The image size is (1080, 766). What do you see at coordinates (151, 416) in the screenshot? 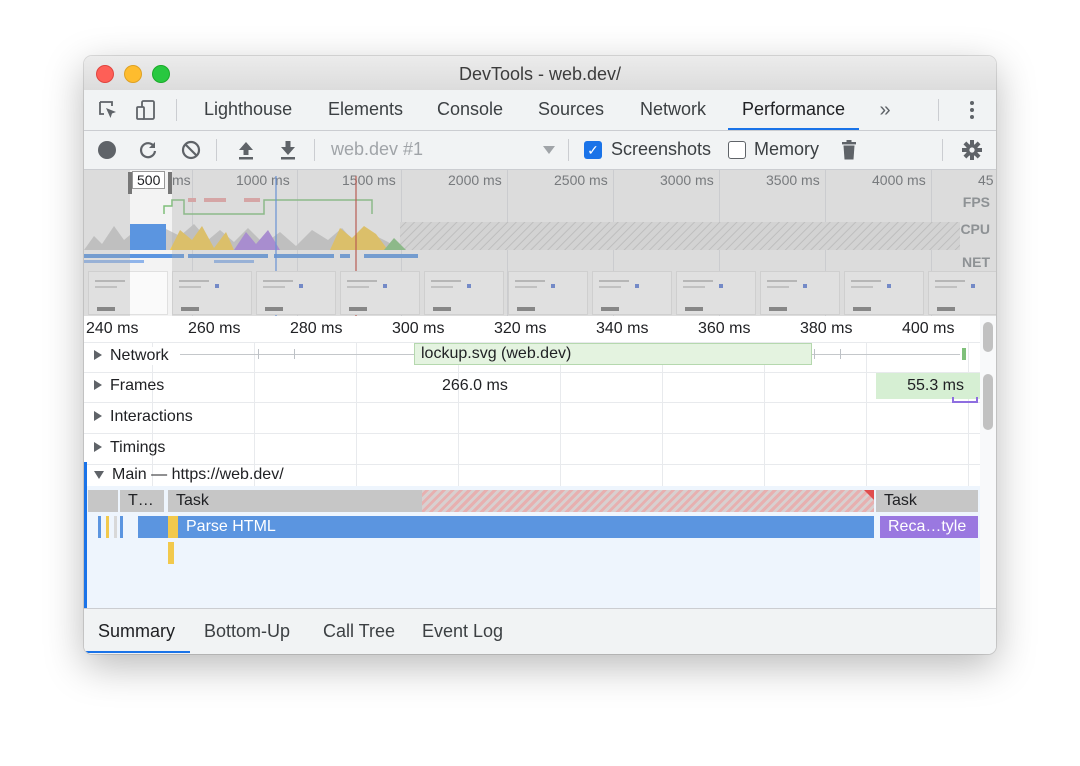
I see `interactions-track-title: Interactions` at bounding box center [151, 416].